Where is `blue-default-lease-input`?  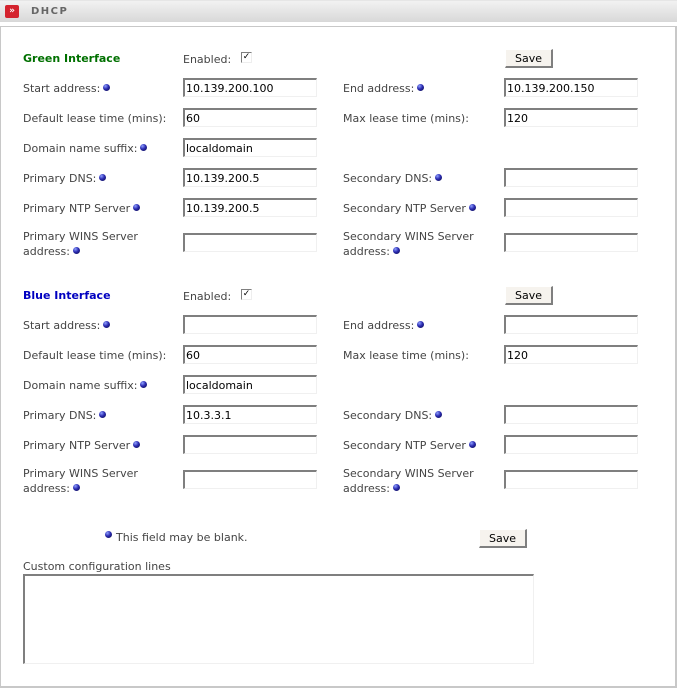
blue-default-lease-input is located at coordinates (250, 354).